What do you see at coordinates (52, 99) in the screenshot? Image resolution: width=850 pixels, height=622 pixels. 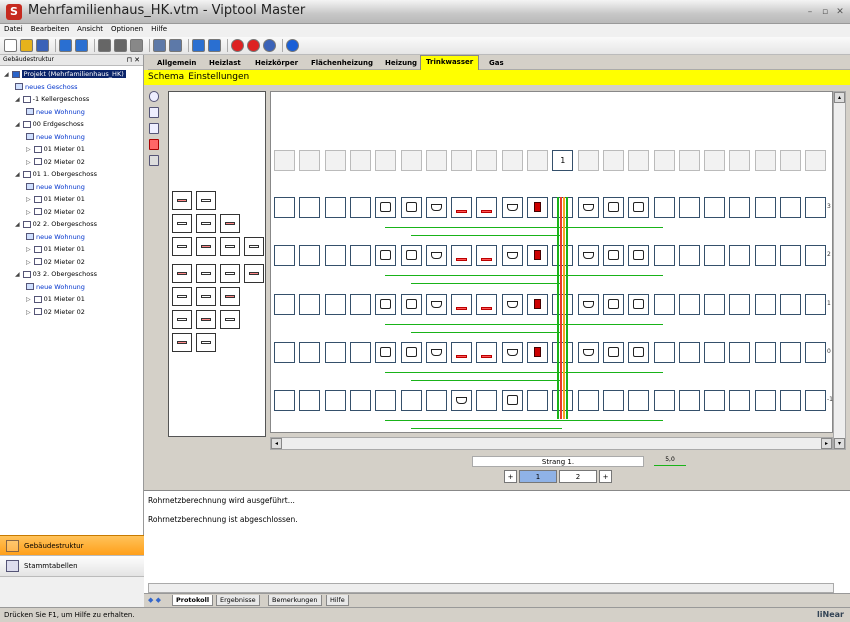 I see `tree-node: ◢ -1 Kellergeschoss` at bounding box center [52, 99].